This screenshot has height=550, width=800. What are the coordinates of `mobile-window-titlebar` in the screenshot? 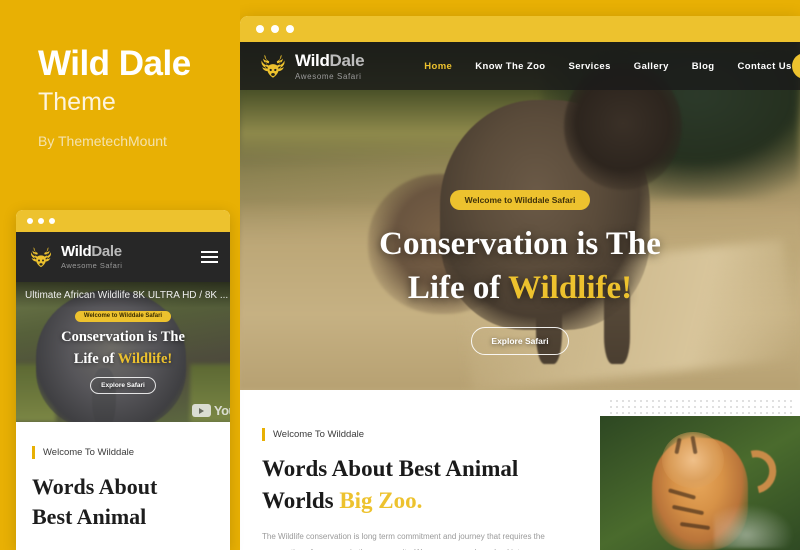 It's located at (123, 221).